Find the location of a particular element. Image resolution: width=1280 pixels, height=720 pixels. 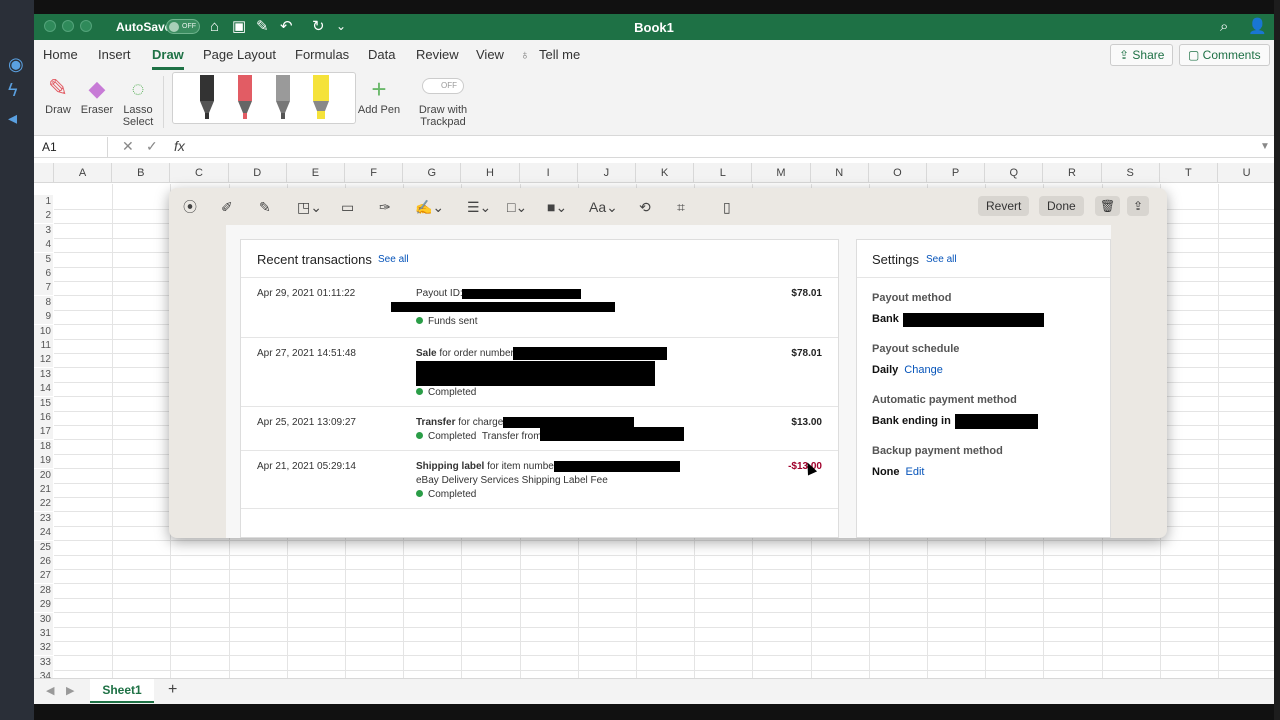

column-header: T is located at coordinates (1188, 173).